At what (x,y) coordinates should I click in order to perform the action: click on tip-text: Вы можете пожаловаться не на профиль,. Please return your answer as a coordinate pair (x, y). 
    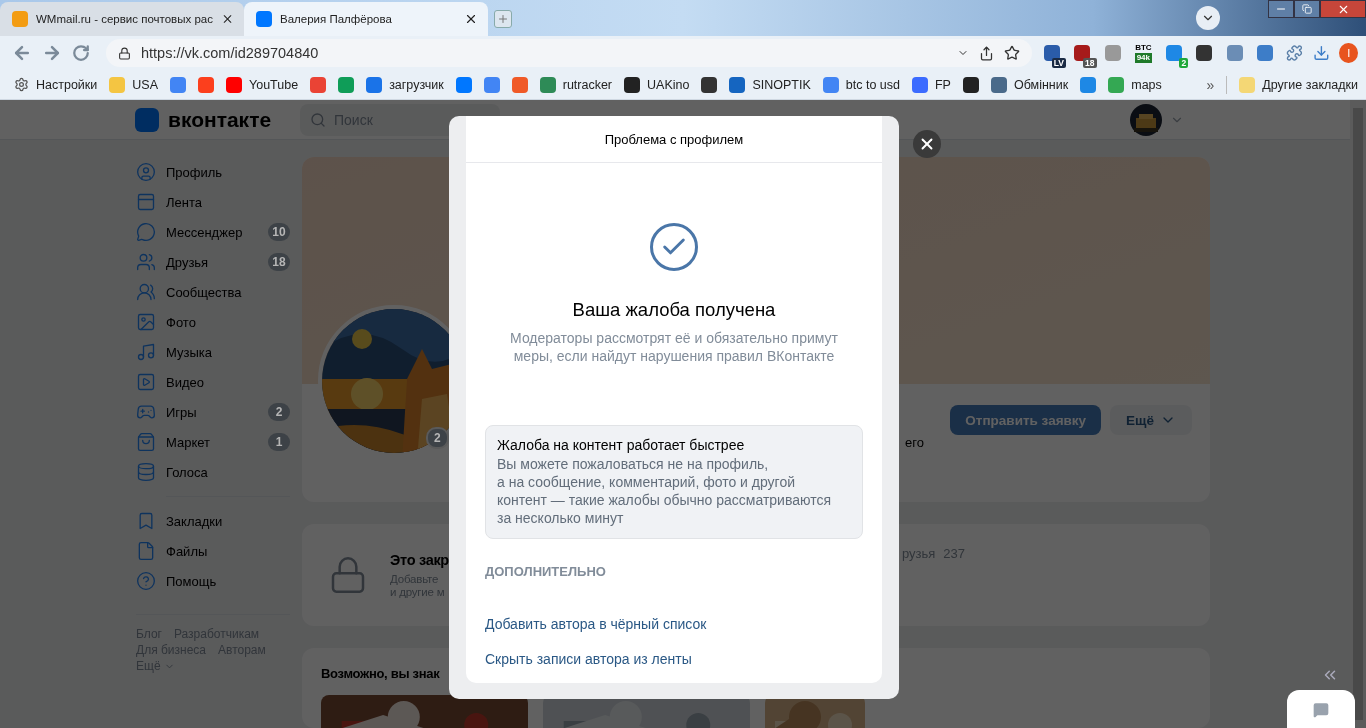
    Looking at the image, I should click on (633, 464).